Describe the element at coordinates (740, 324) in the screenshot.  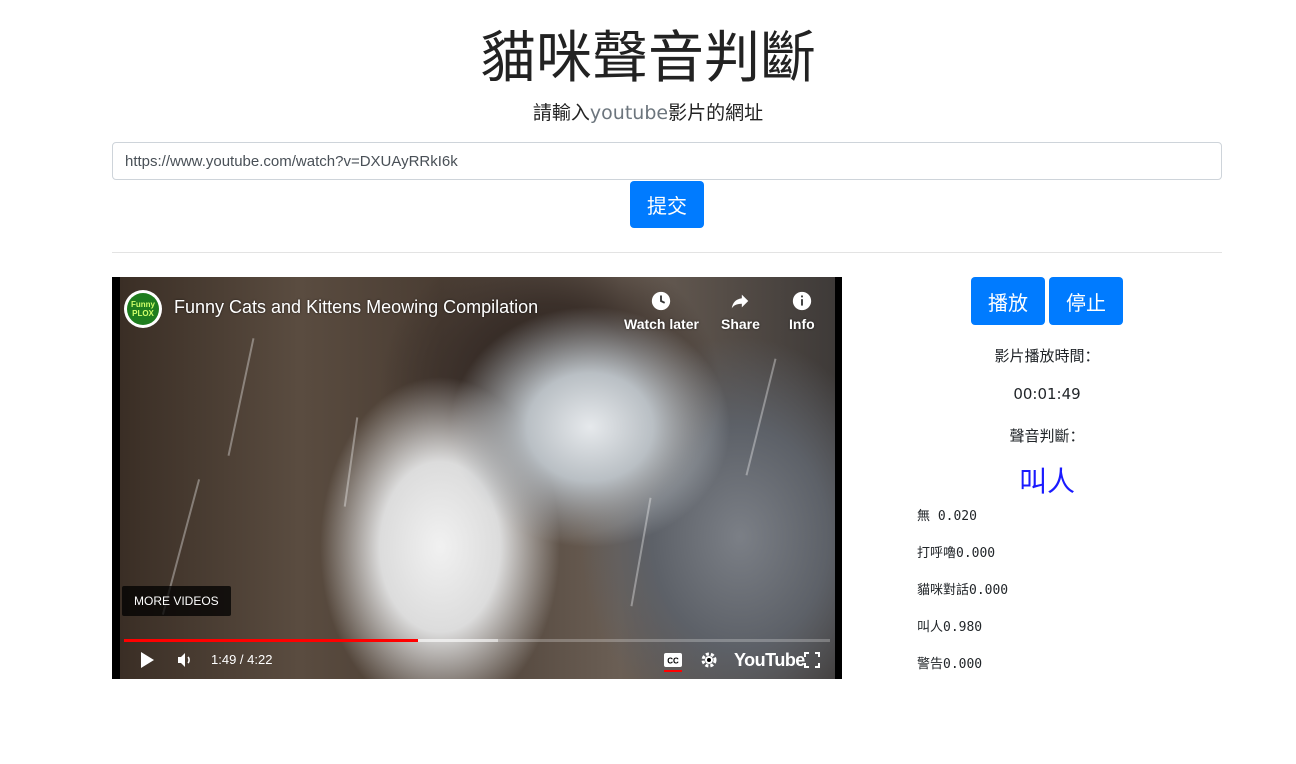
I see `share-label: Share` at that location.